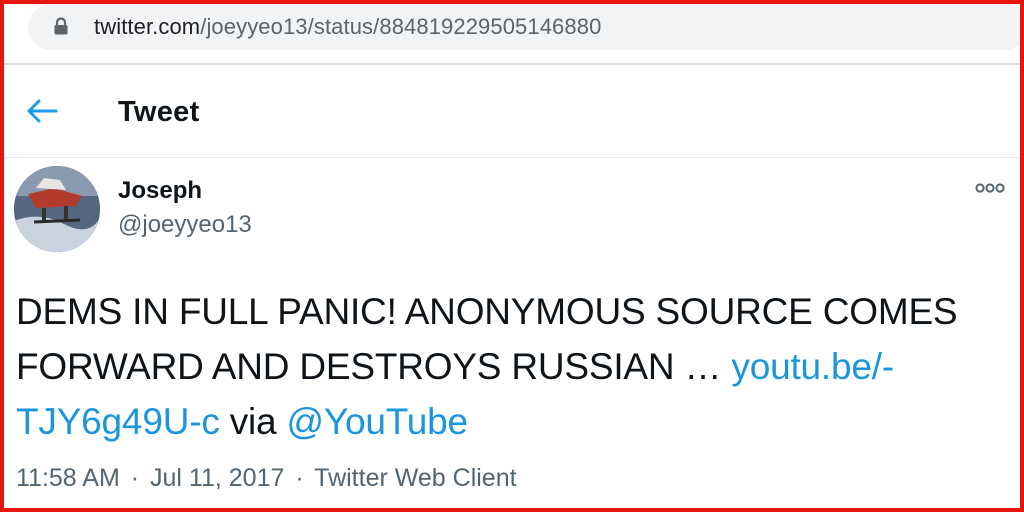 The image size is (1024, 512). I want to click on more-options-icon, so click(990, 188).